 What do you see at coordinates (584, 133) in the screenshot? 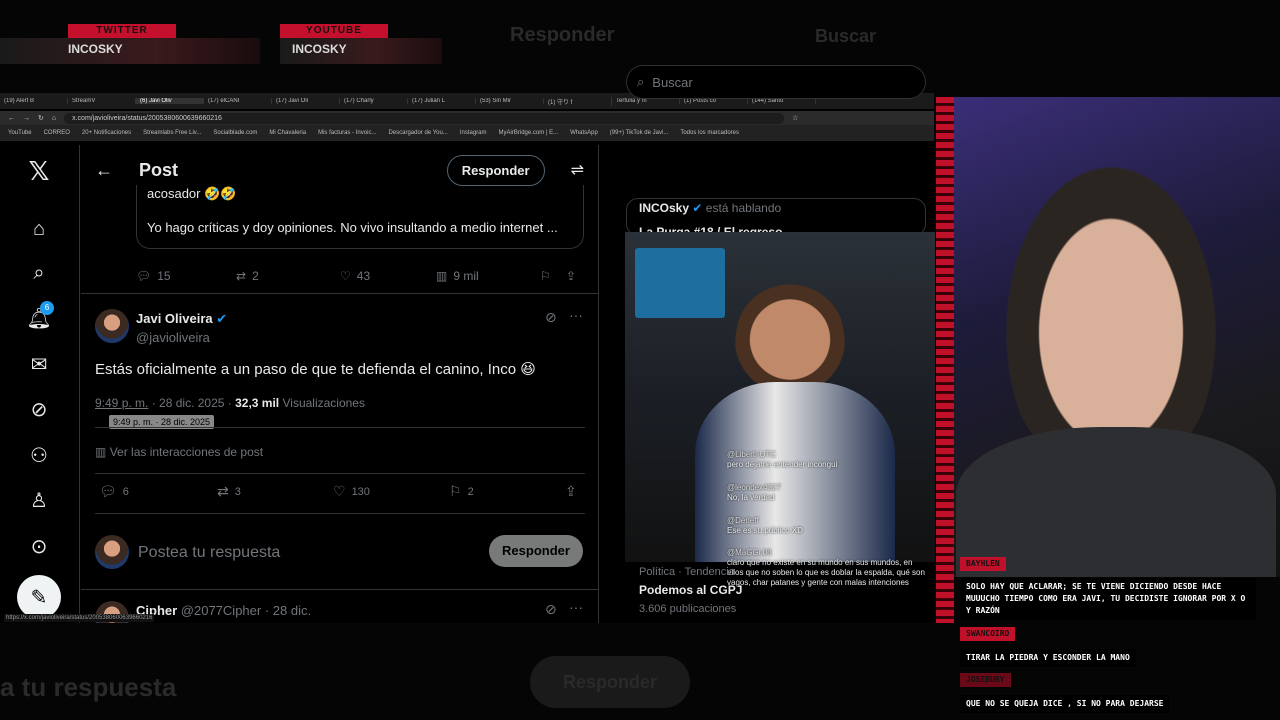
I see `bookmark-item: WhatsApp` at bounding box center [584, 133].